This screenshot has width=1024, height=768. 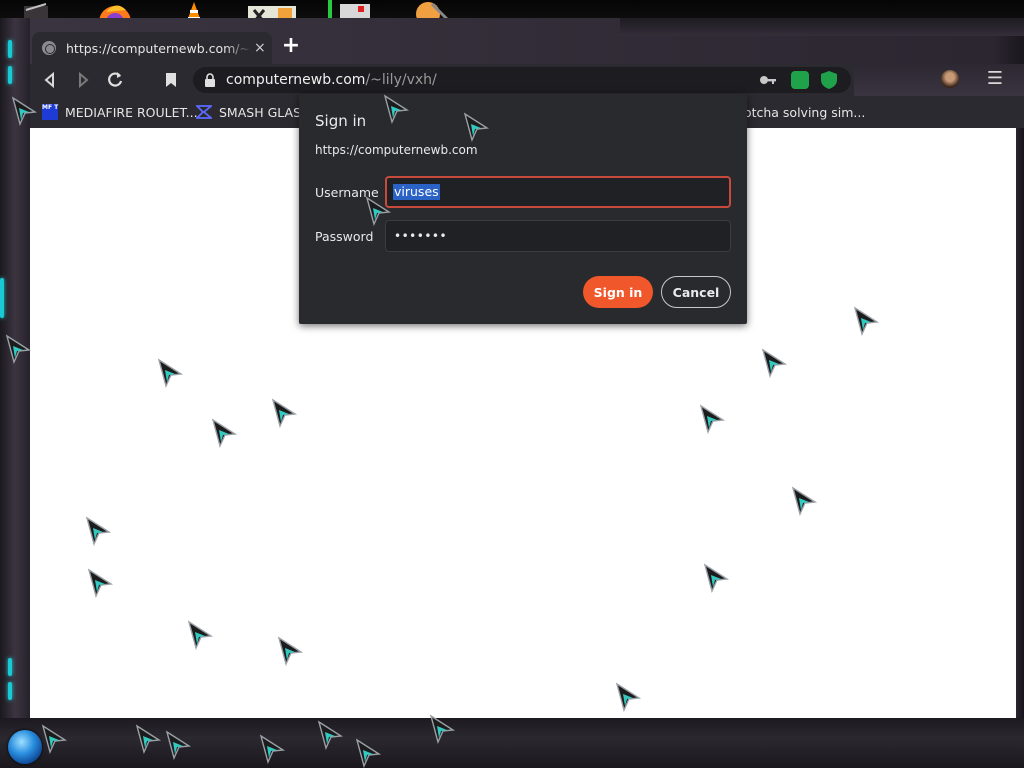 I want to click on dialog-origin: https://computernewb.com, so click(x=396, y=150).